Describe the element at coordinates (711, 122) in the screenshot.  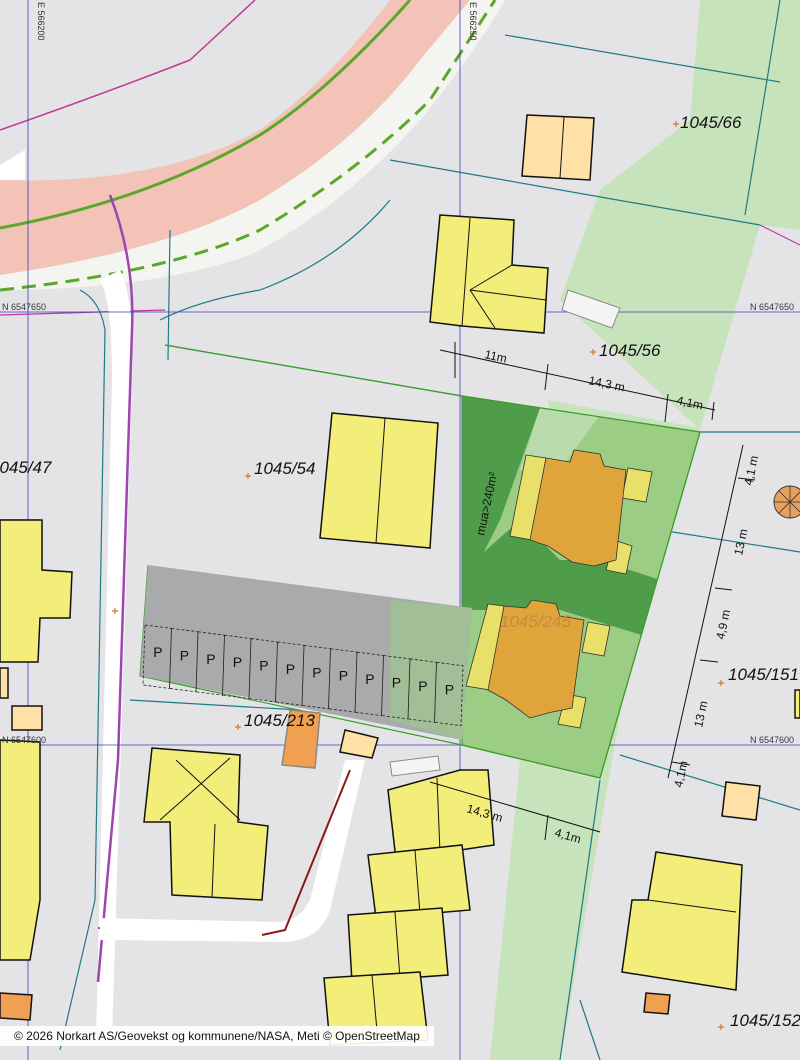
I see `parcel-label: 1045/66` at that location.